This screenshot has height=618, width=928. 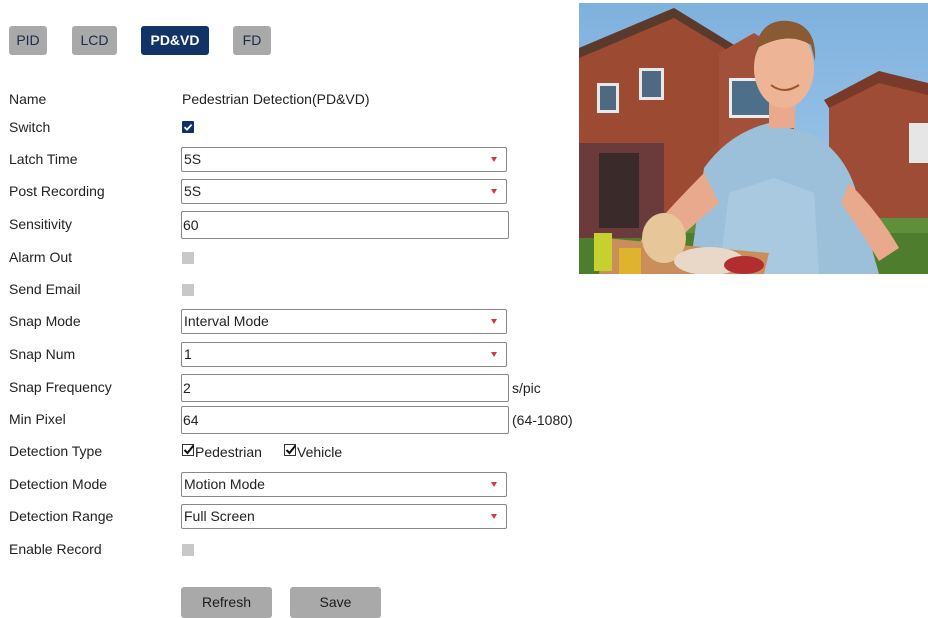 I want to click on snap-num-select: 1, so click(x=344, y=354).